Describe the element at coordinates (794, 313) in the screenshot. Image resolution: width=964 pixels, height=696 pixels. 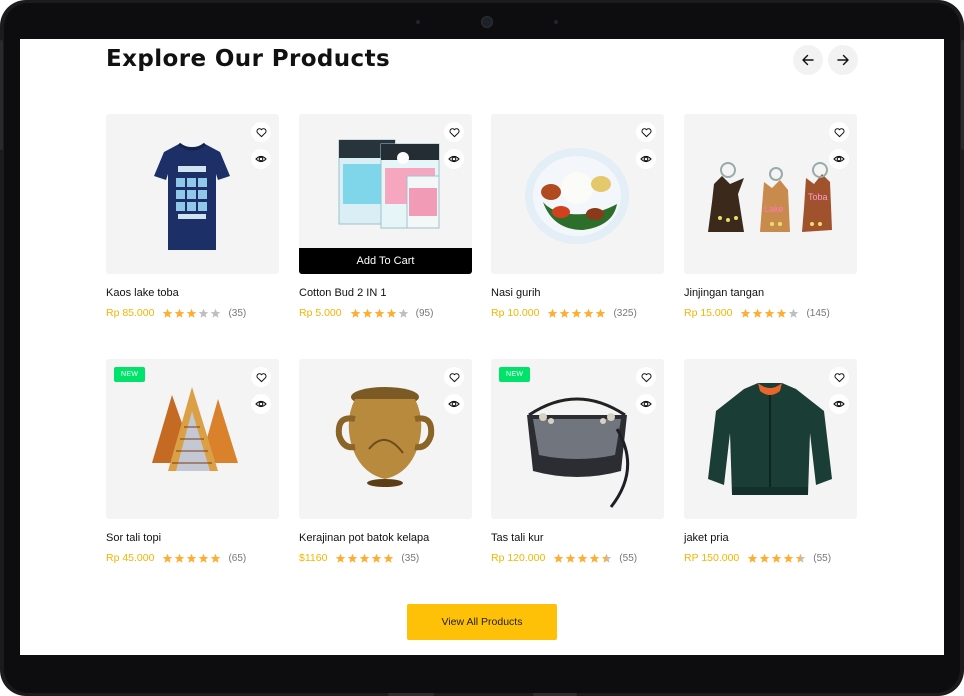
I see `star-empty-icon` at that location.